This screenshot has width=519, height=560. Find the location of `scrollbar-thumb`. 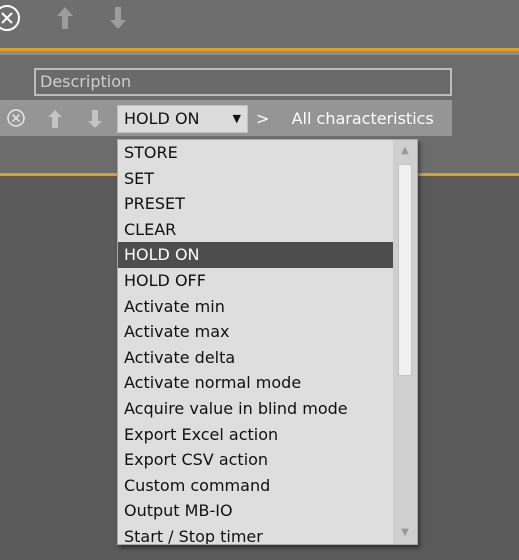

scrollbar-thumb is located at coordinates (405, 270).